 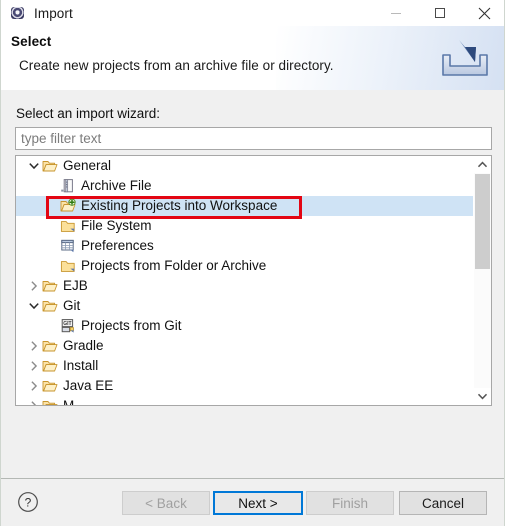 What do you see at coordinates (88, 113) in the screenshot?
I see `wizard-list-label: Select an import wizard:` at bounding box center [88, 113].